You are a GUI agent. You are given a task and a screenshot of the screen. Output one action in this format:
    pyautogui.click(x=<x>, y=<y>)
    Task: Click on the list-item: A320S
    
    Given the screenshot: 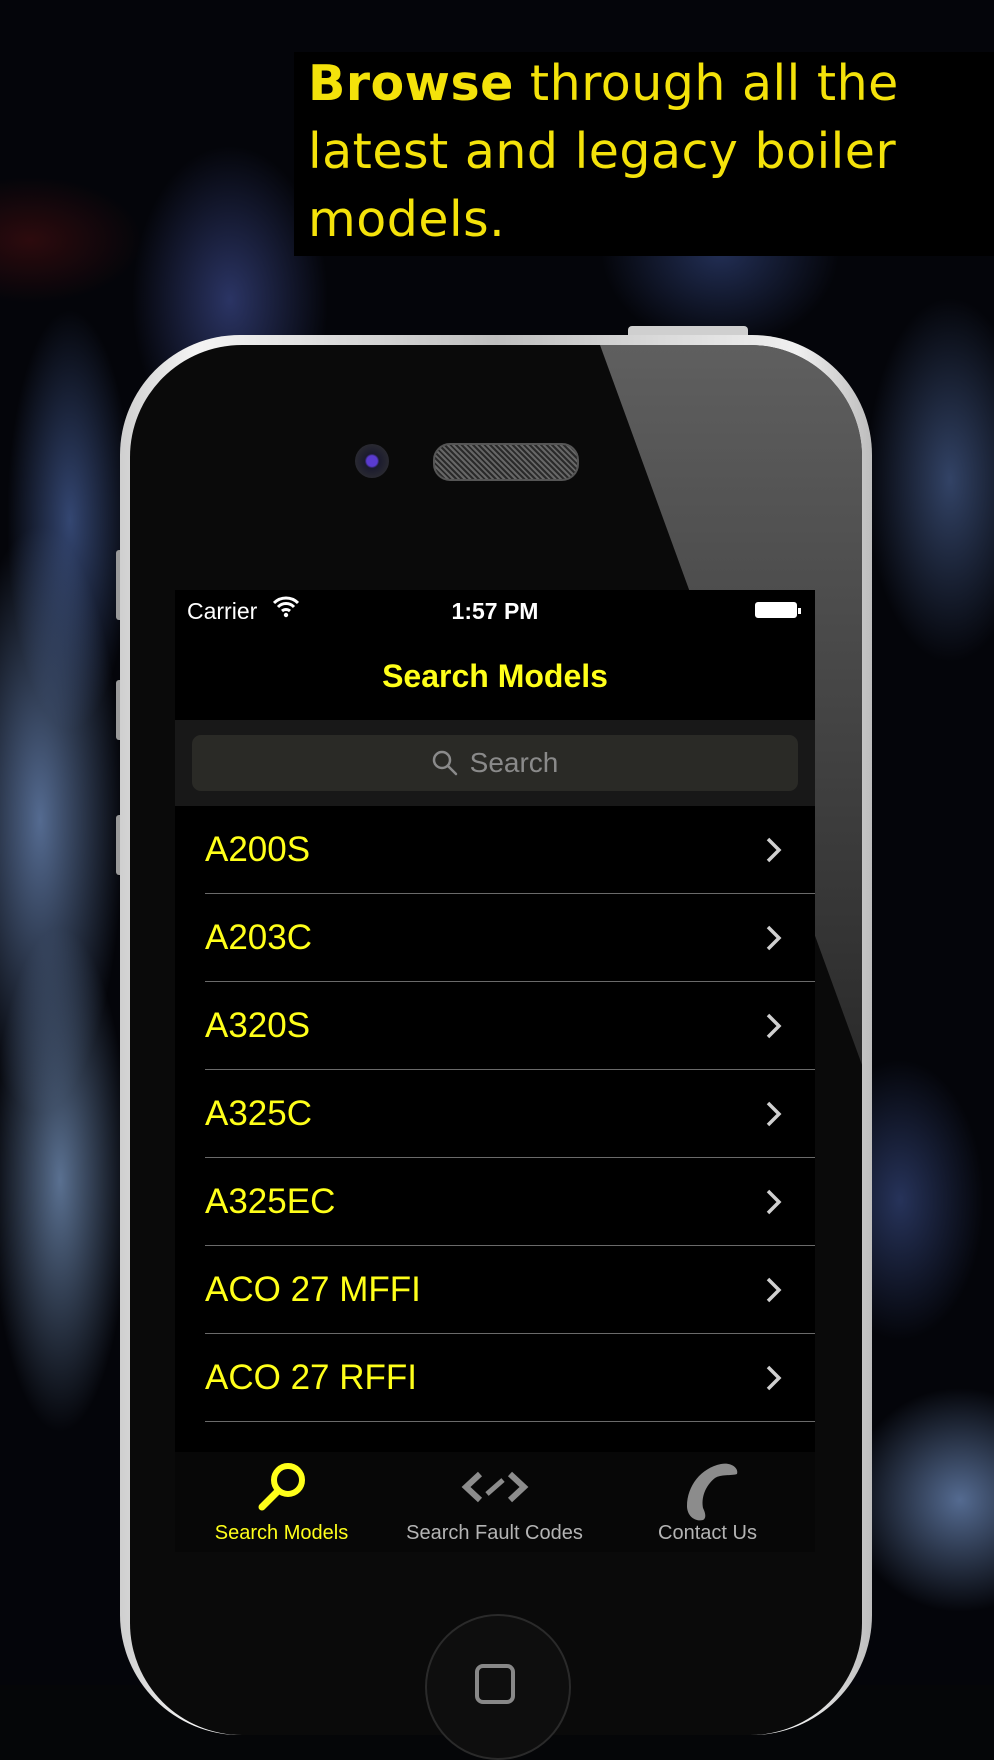 What is the action you would take?
    pyautogui.click(x=495, y=1026)
    